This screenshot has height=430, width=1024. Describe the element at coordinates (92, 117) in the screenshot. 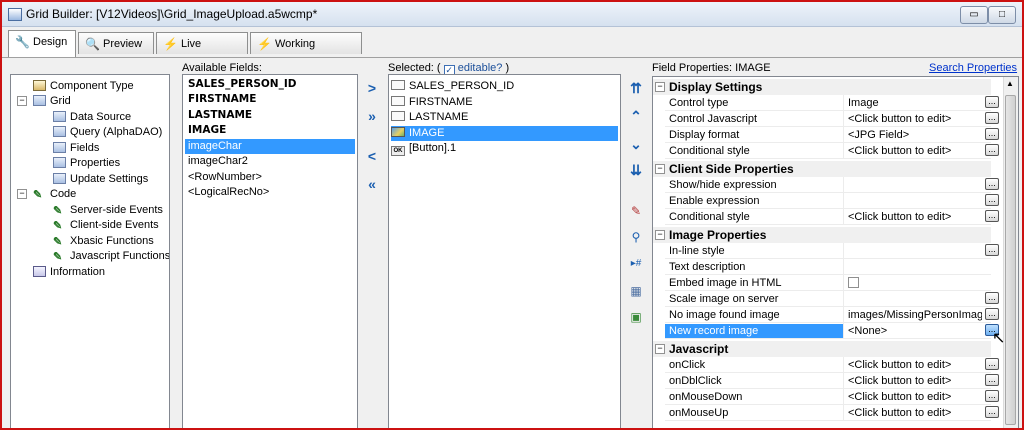

I see `tree-item-data-source: Data Source` at that location.